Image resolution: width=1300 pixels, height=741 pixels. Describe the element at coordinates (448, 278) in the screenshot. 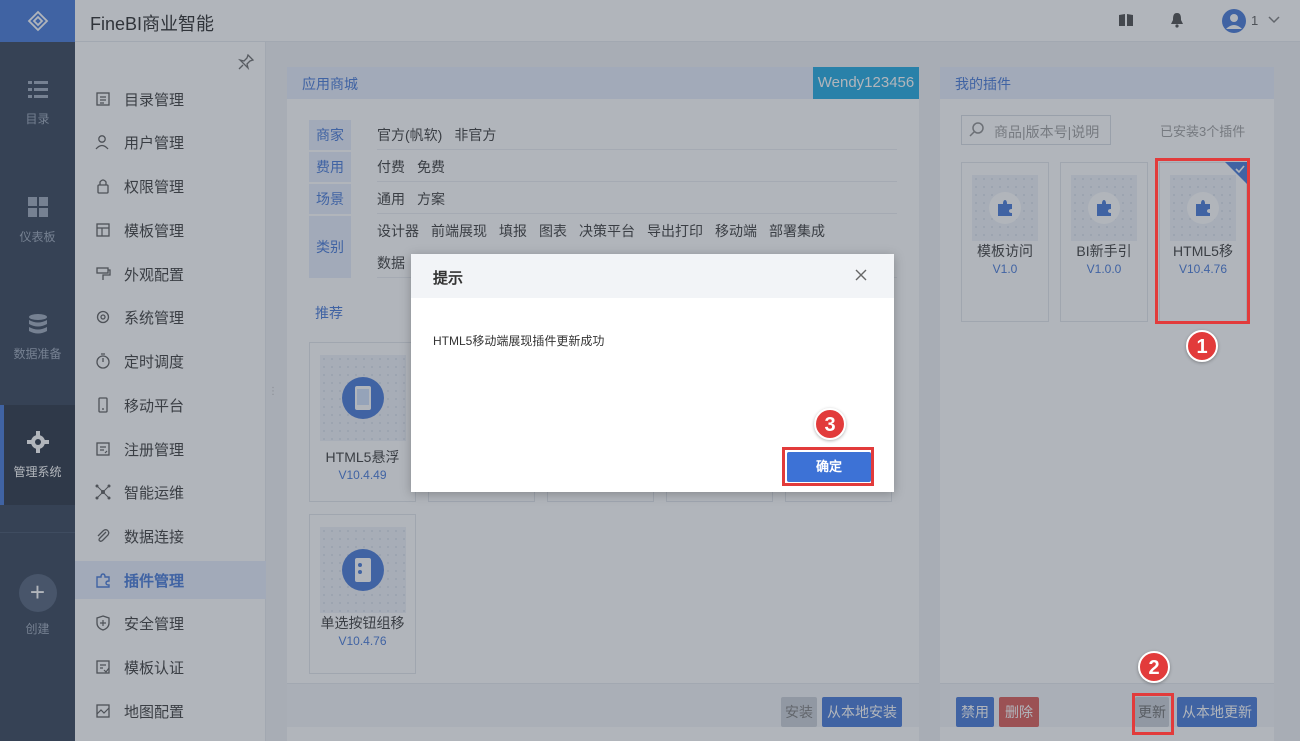

I see `dialog-title: 提示` at that location.